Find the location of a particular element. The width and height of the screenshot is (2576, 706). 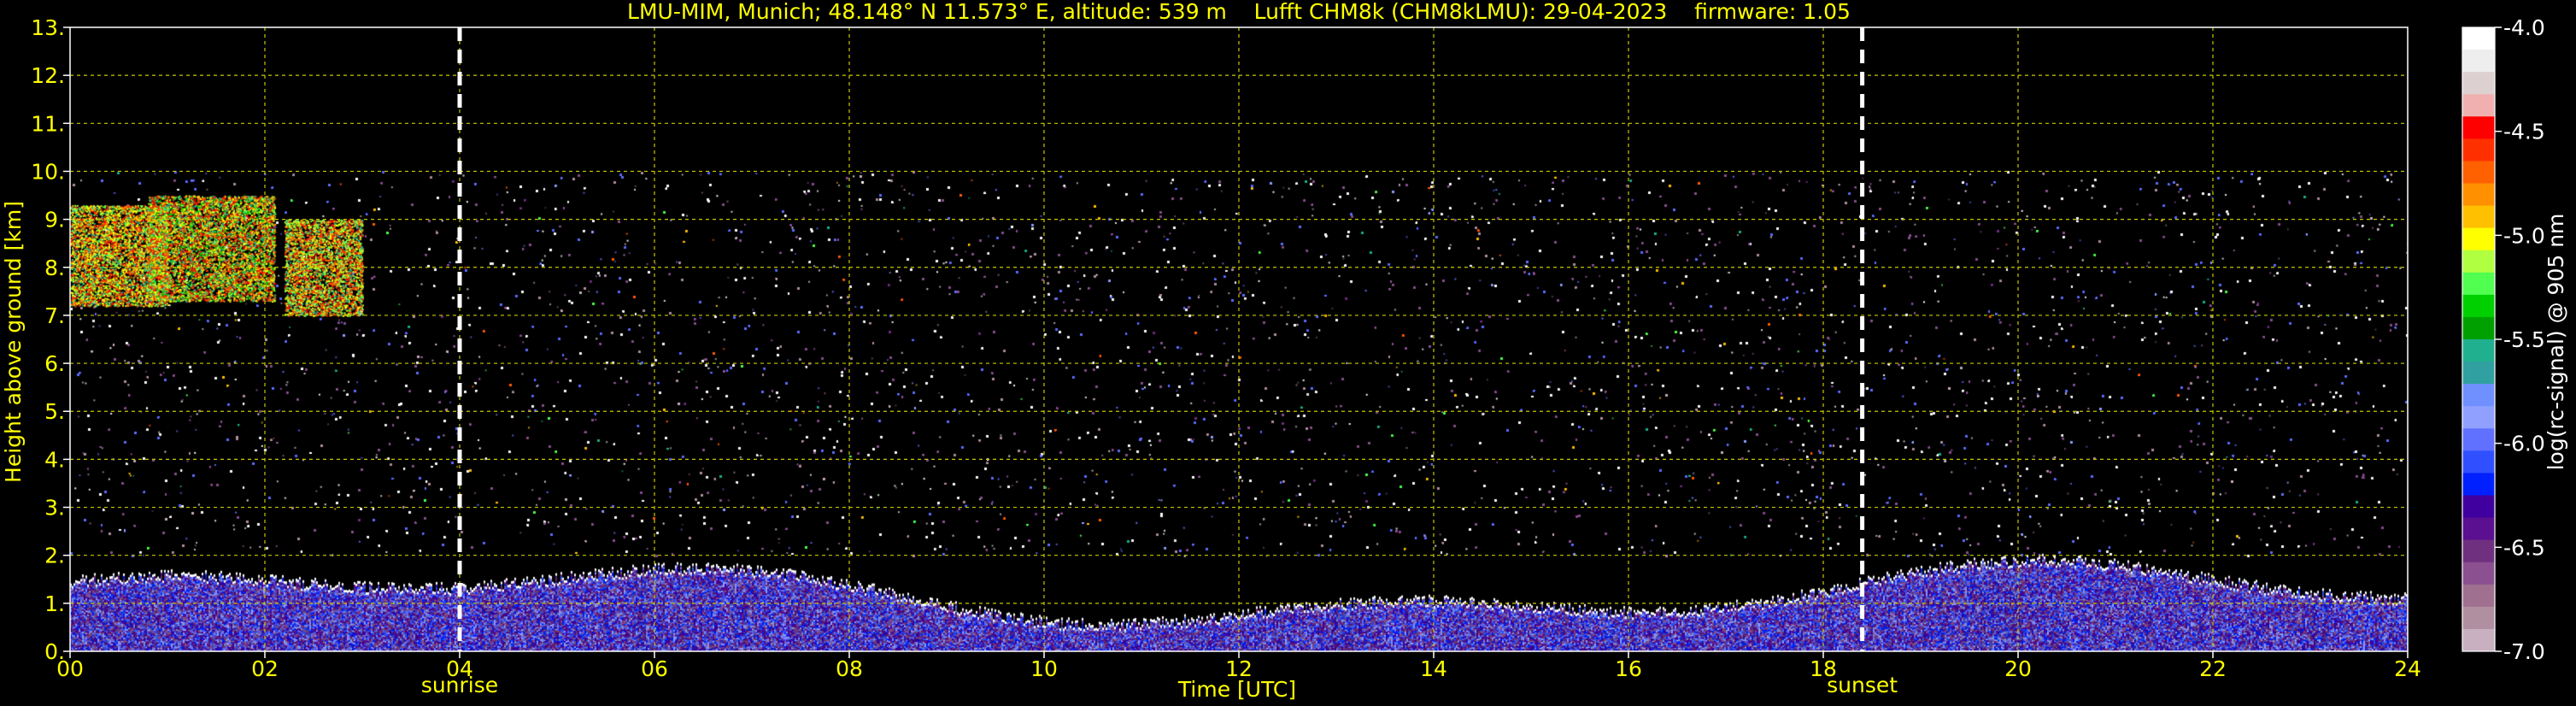

y-tick-label: 8. is located at coordinates (54, 268).